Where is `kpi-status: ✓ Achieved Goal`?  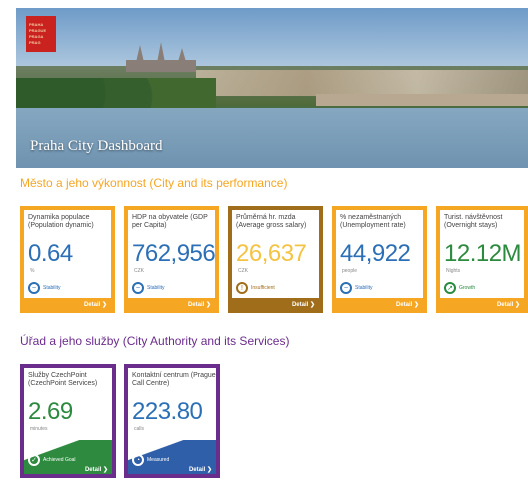 kpi-status: ✓ Achieved Goal is located at coordinates (52, 460).